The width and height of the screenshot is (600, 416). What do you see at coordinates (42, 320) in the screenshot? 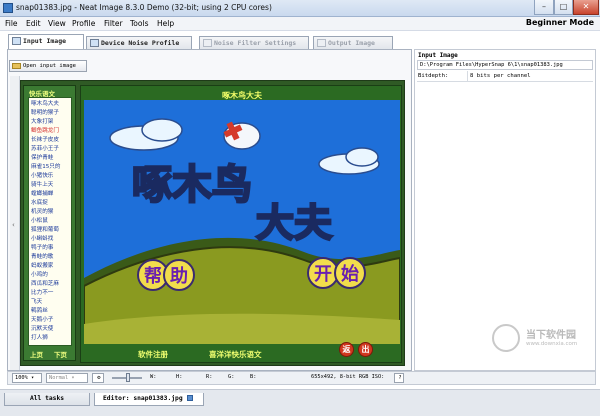
I see `list-item: 天鹅小子` at bounding box center [42, 320].